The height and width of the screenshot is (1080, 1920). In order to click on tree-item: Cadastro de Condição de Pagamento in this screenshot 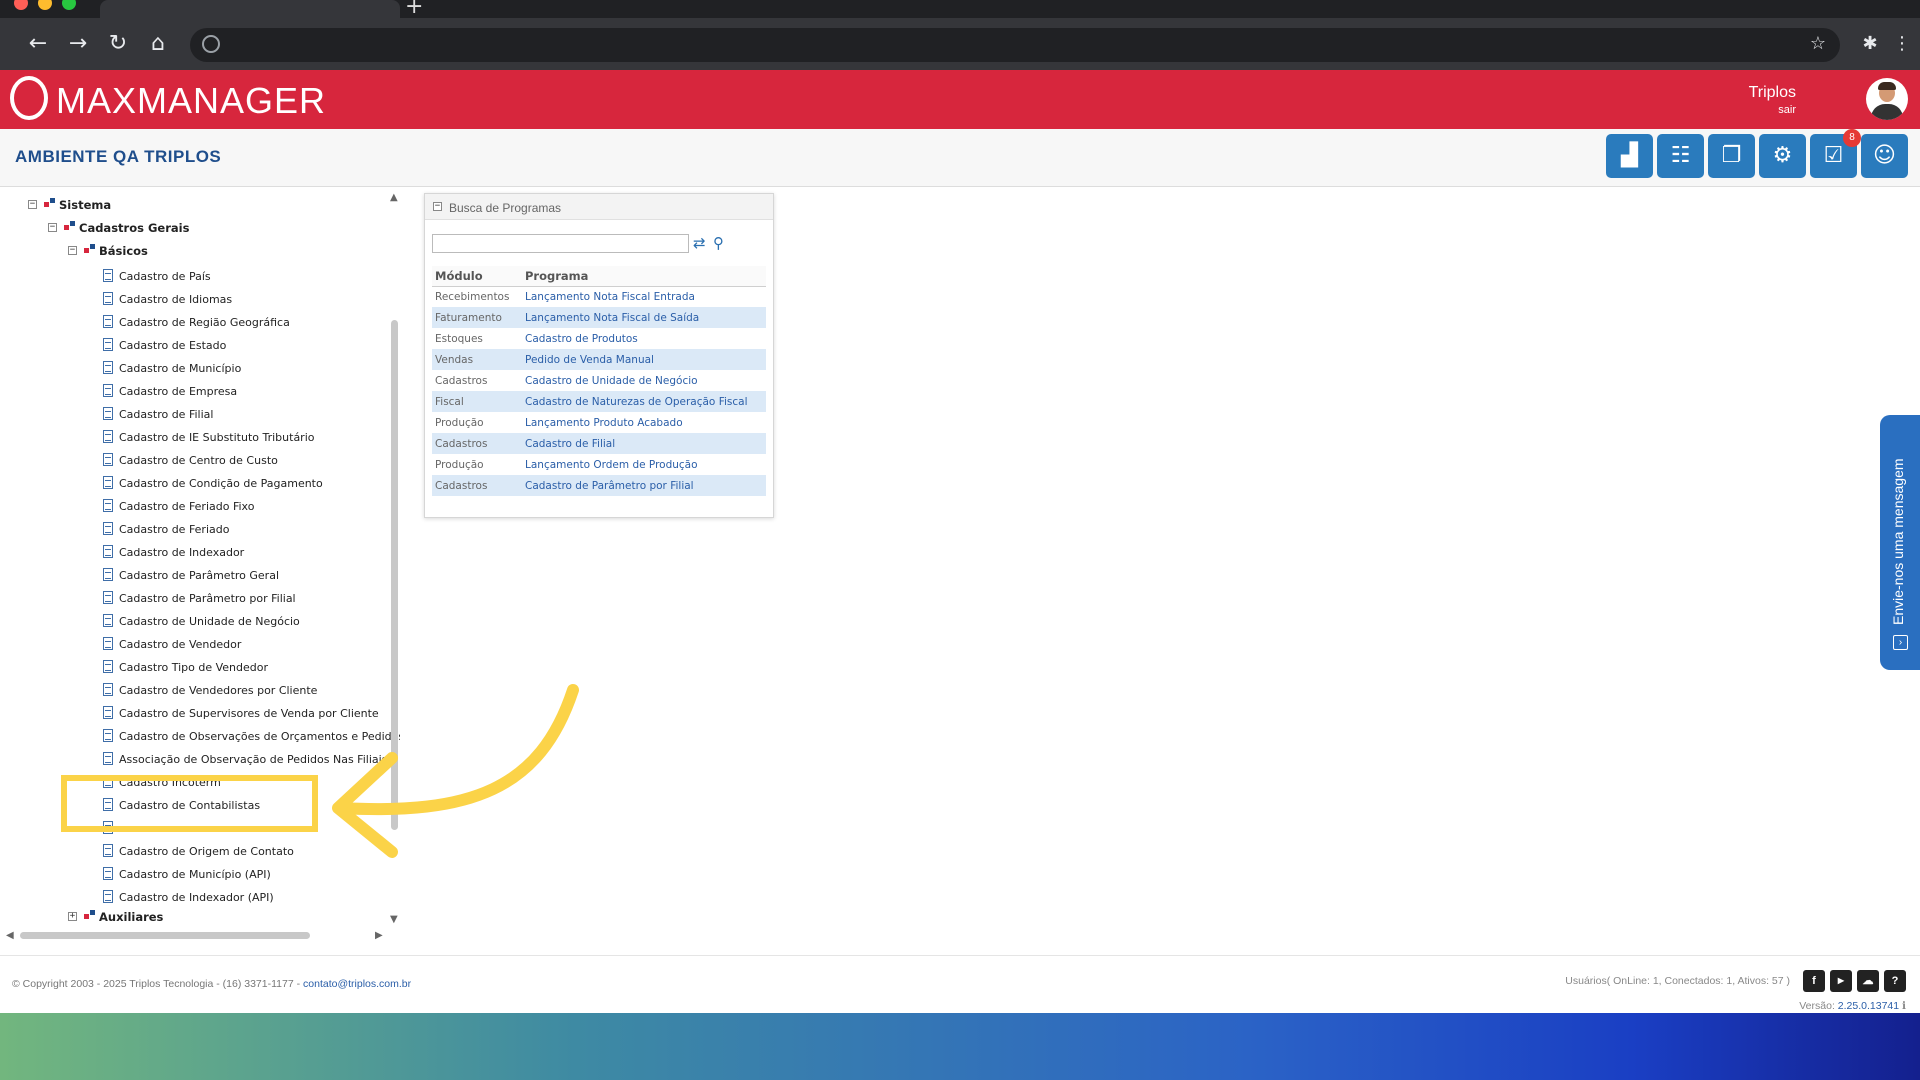, I will do `click(221, 483)`.